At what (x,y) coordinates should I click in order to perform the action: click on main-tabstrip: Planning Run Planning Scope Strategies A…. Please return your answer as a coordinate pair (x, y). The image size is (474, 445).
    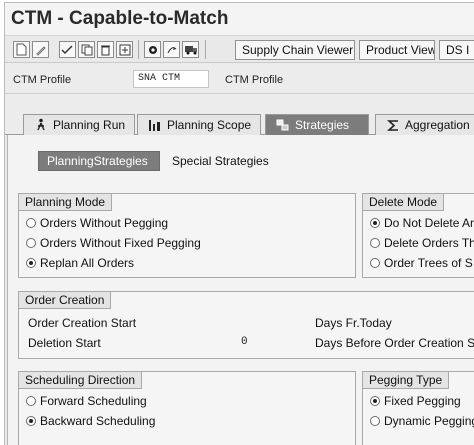
    Looking at the image, I should click on (239, 123).